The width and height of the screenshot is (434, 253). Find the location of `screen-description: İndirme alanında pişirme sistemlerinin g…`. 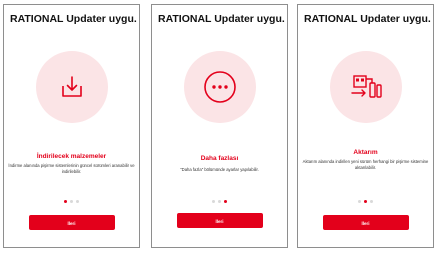

screen-description: İndirme alanında pişirme sistemlerinin g… is located at coordinates (71, 168).